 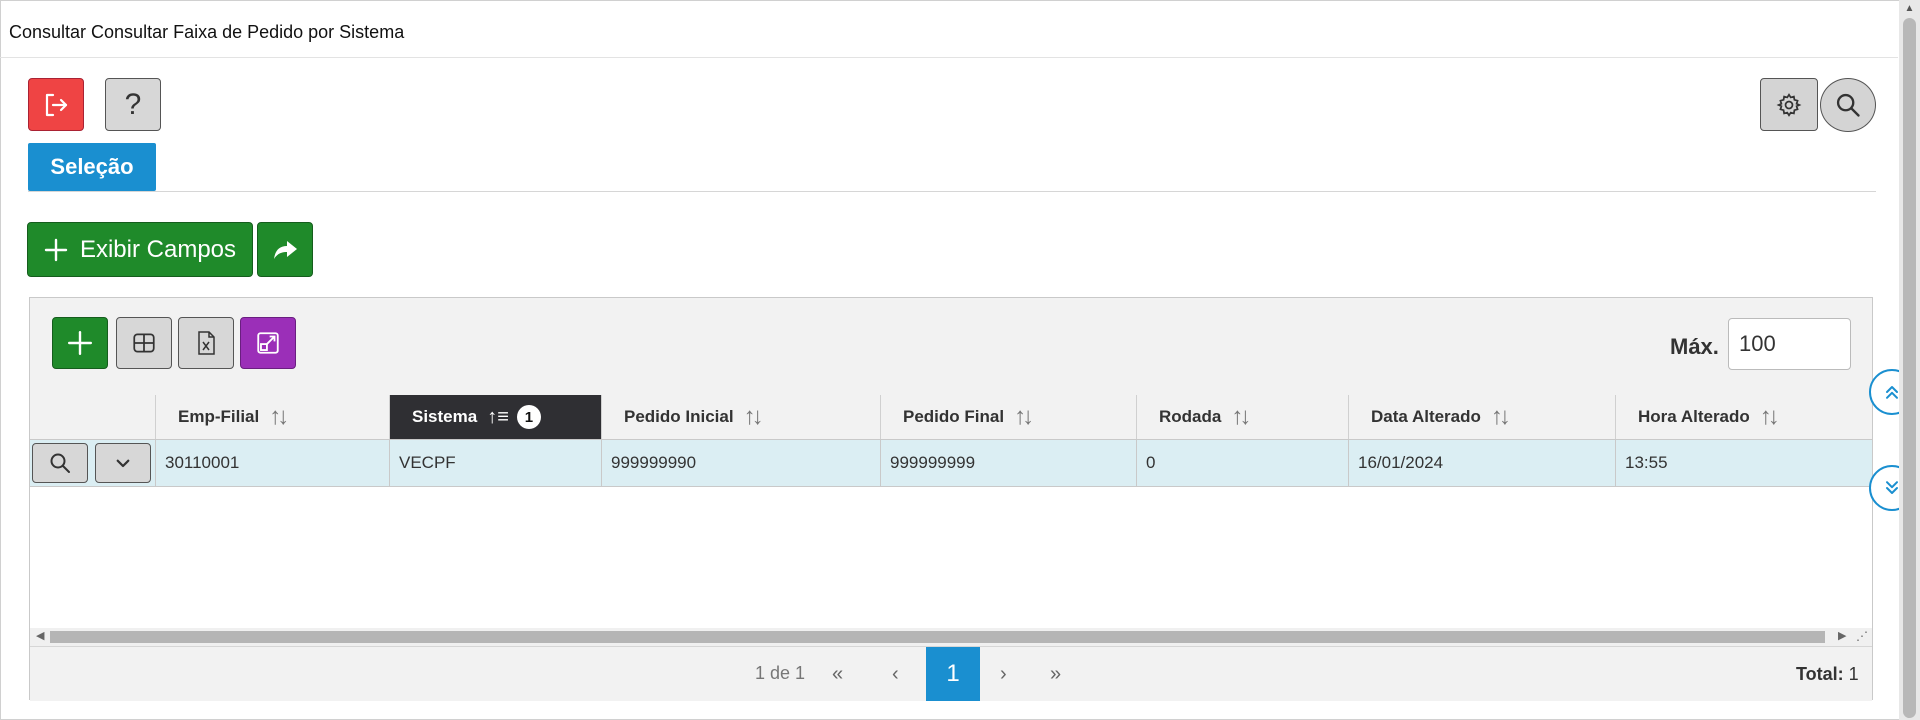 I want to click on gear-icon, so click(x=1789, y=104).